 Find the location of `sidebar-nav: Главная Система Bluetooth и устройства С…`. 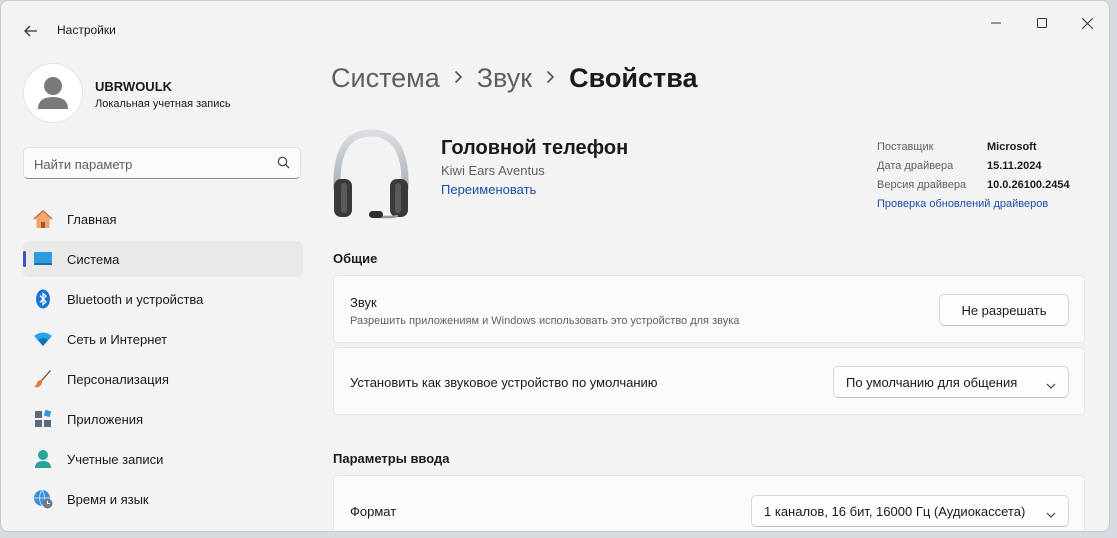

sidebar-nav: Главная Система Bluetooth и устройства С… is located at coordinates (163, 361).